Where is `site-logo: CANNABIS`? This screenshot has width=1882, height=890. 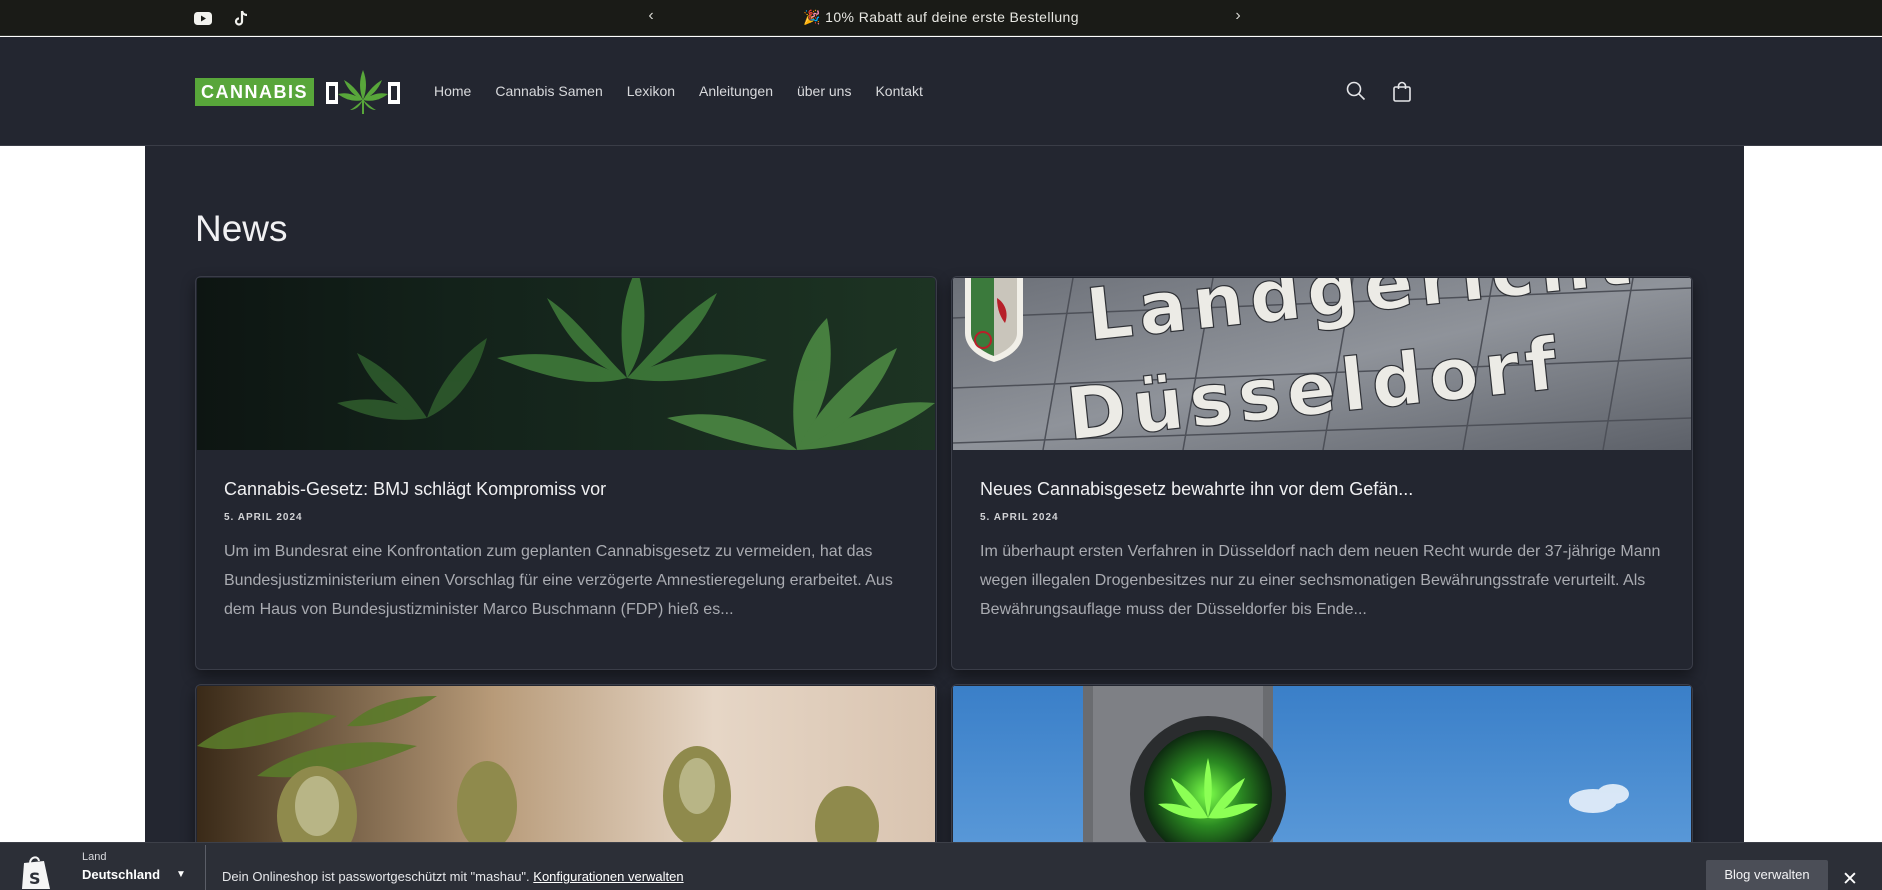 site-logo: CANNABIS is located at coordinates (298, 92).